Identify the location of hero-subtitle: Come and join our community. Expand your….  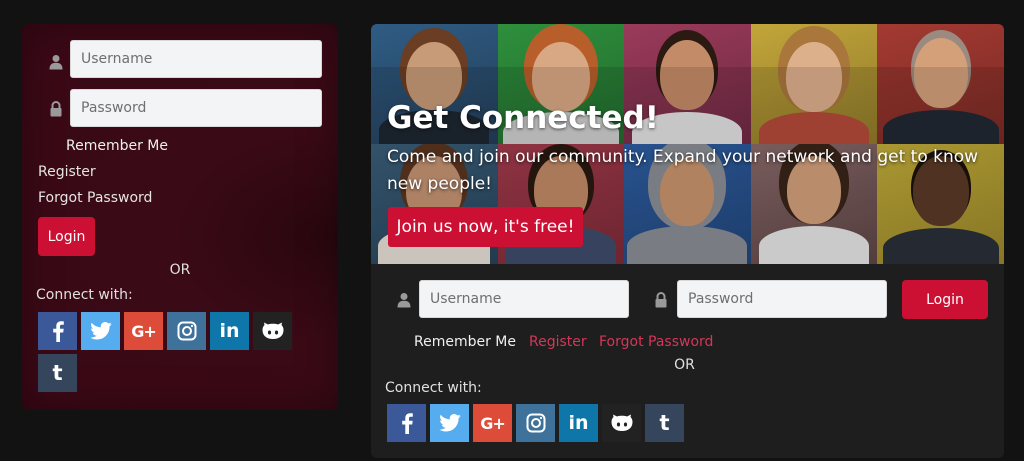
(683, 170).